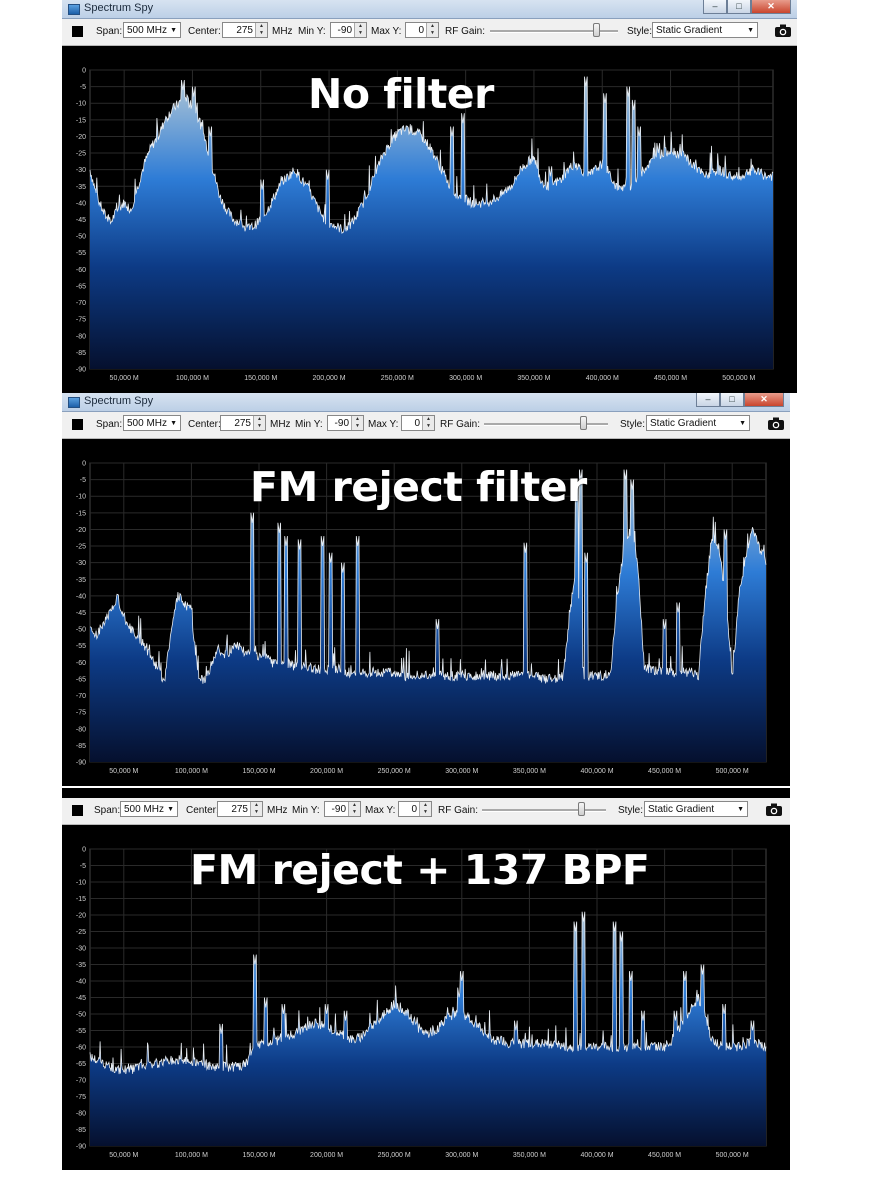 Image resolution: width=889 pixels, height=1200 pixels. Describe the element at coordinates (119, 8) in the screenshot. I see `window-title: Spectrum Spy` at that location.